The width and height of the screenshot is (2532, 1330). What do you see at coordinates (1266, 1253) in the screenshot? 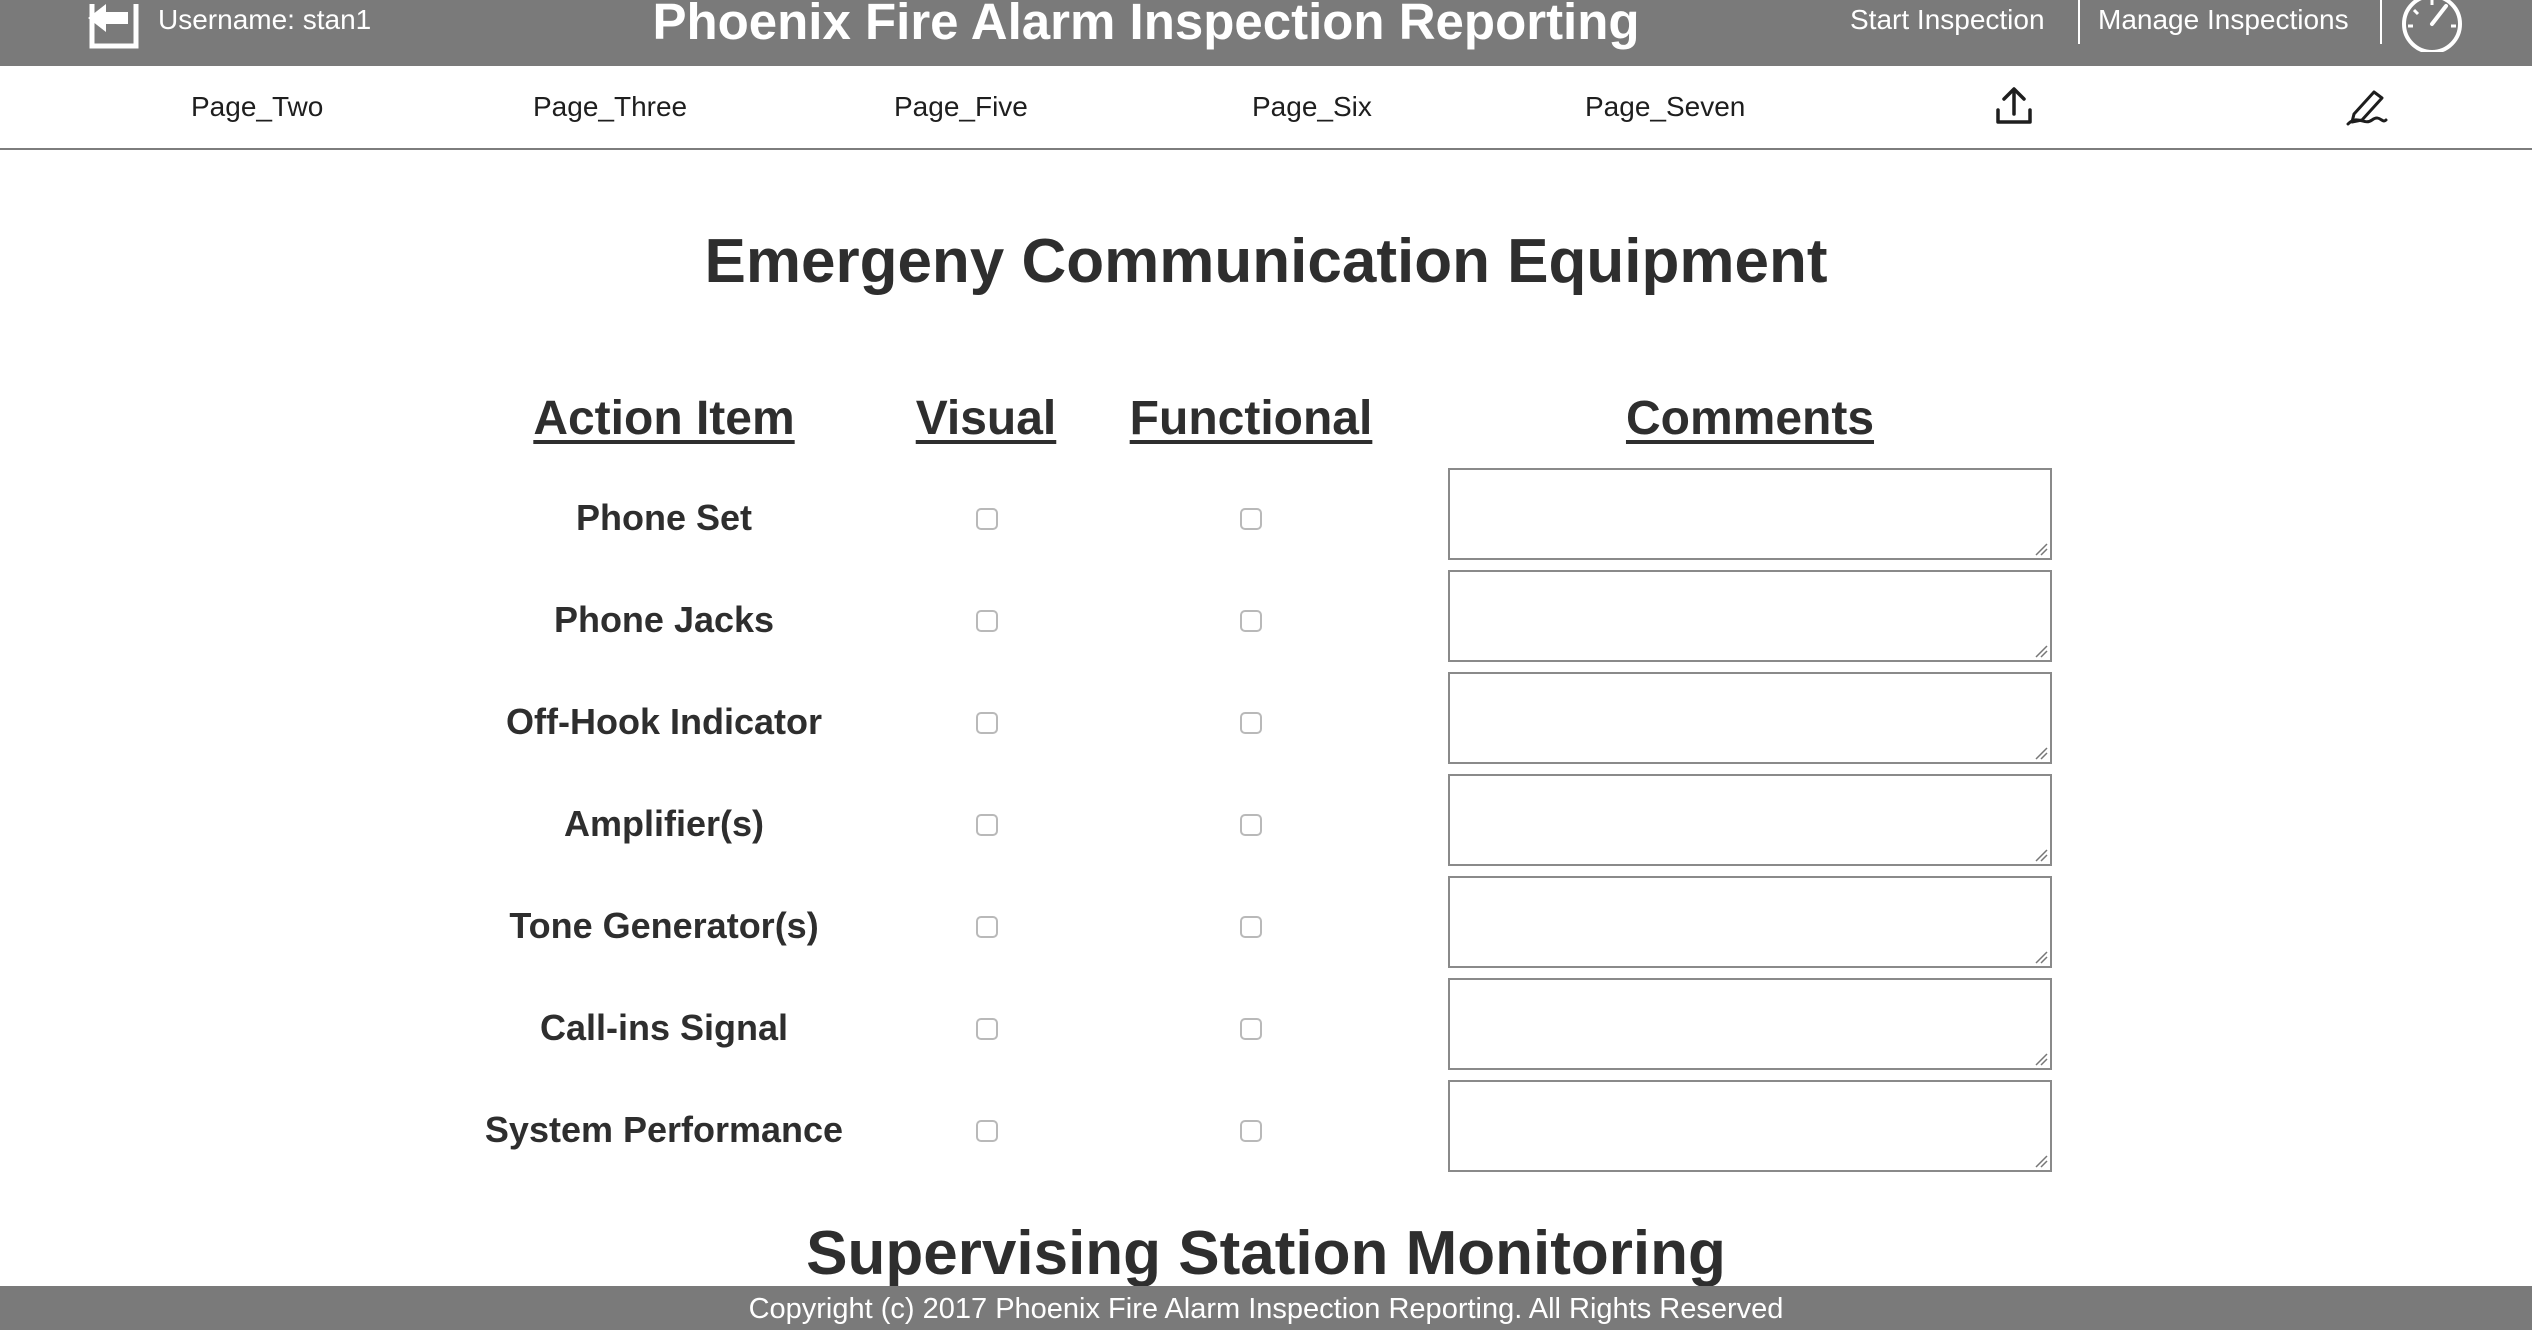
I see `next-section-title: Supervising Station Monitoring` at bounding box center [1266, 1253].